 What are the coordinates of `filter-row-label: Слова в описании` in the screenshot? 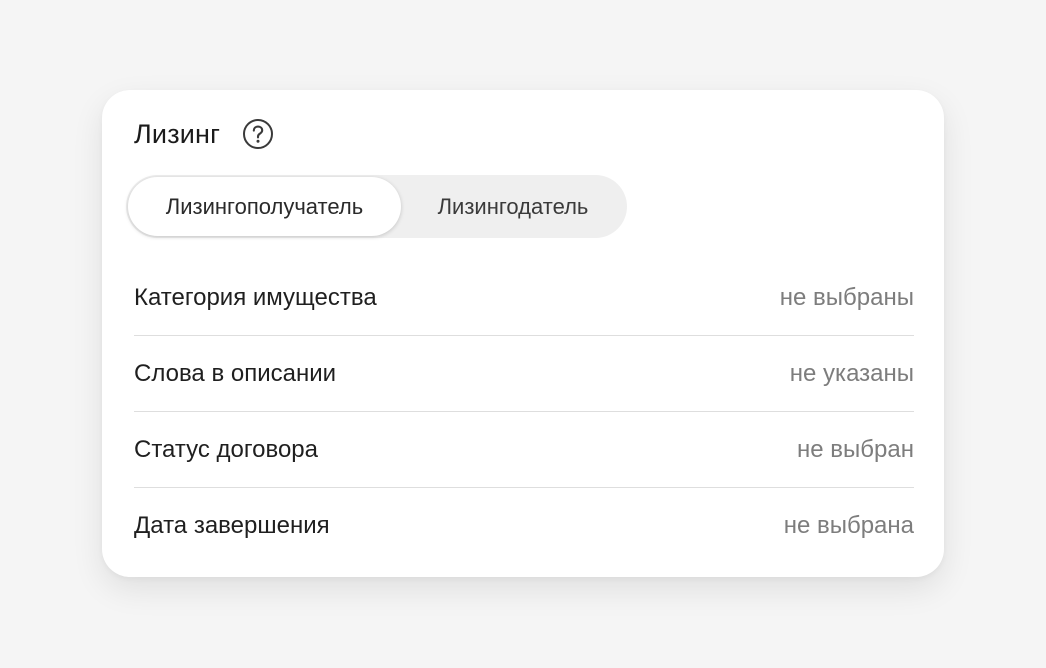 It's located at (235, 373).